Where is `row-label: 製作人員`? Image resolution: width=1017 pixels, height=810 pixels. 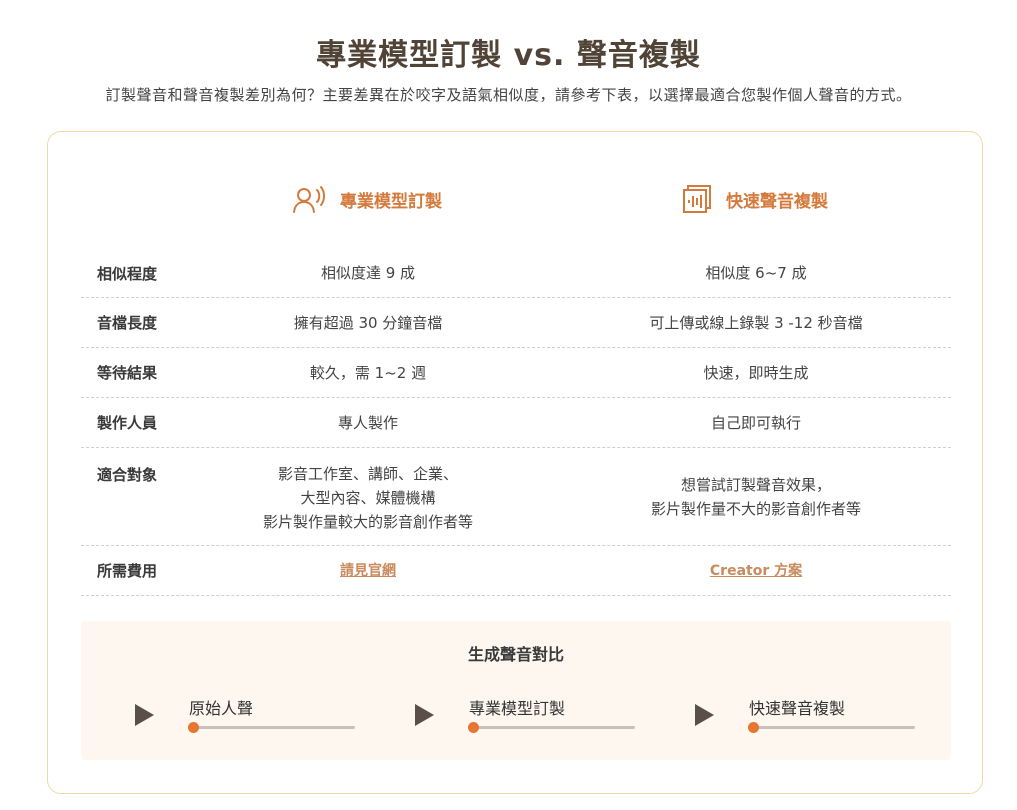 row-label: 製作人員 is located at coordinates (127, 423).